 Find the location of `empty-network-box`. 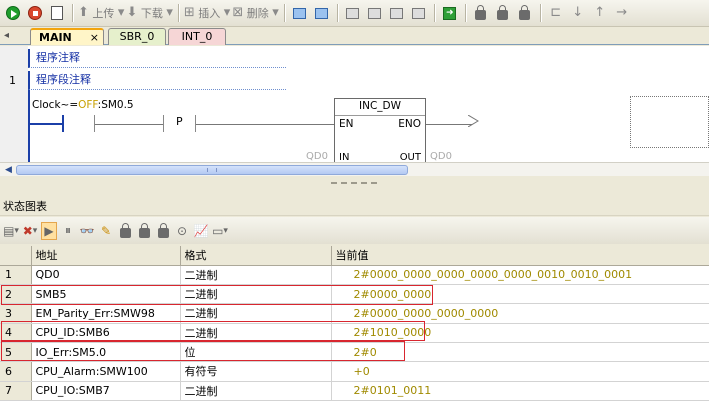

empty-network-box is located at coordinates (669, 122).